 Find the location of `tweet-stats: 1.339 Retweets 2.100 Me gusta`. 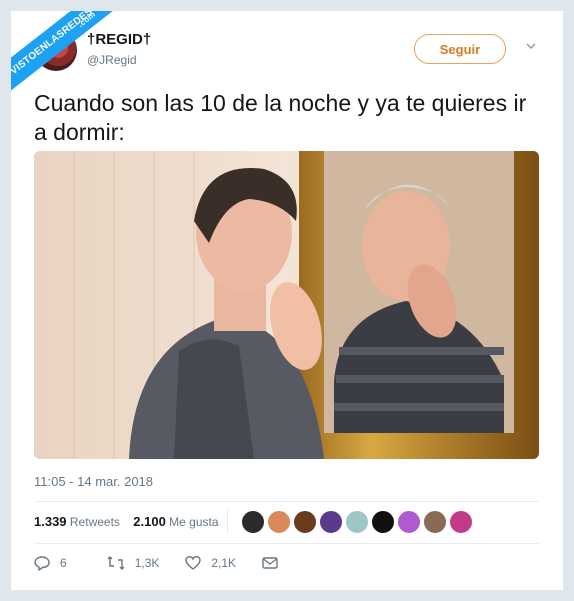

tweet-stats: 1.339 Retweets 2.100 Me gusta is located at coordinates (126, 521).